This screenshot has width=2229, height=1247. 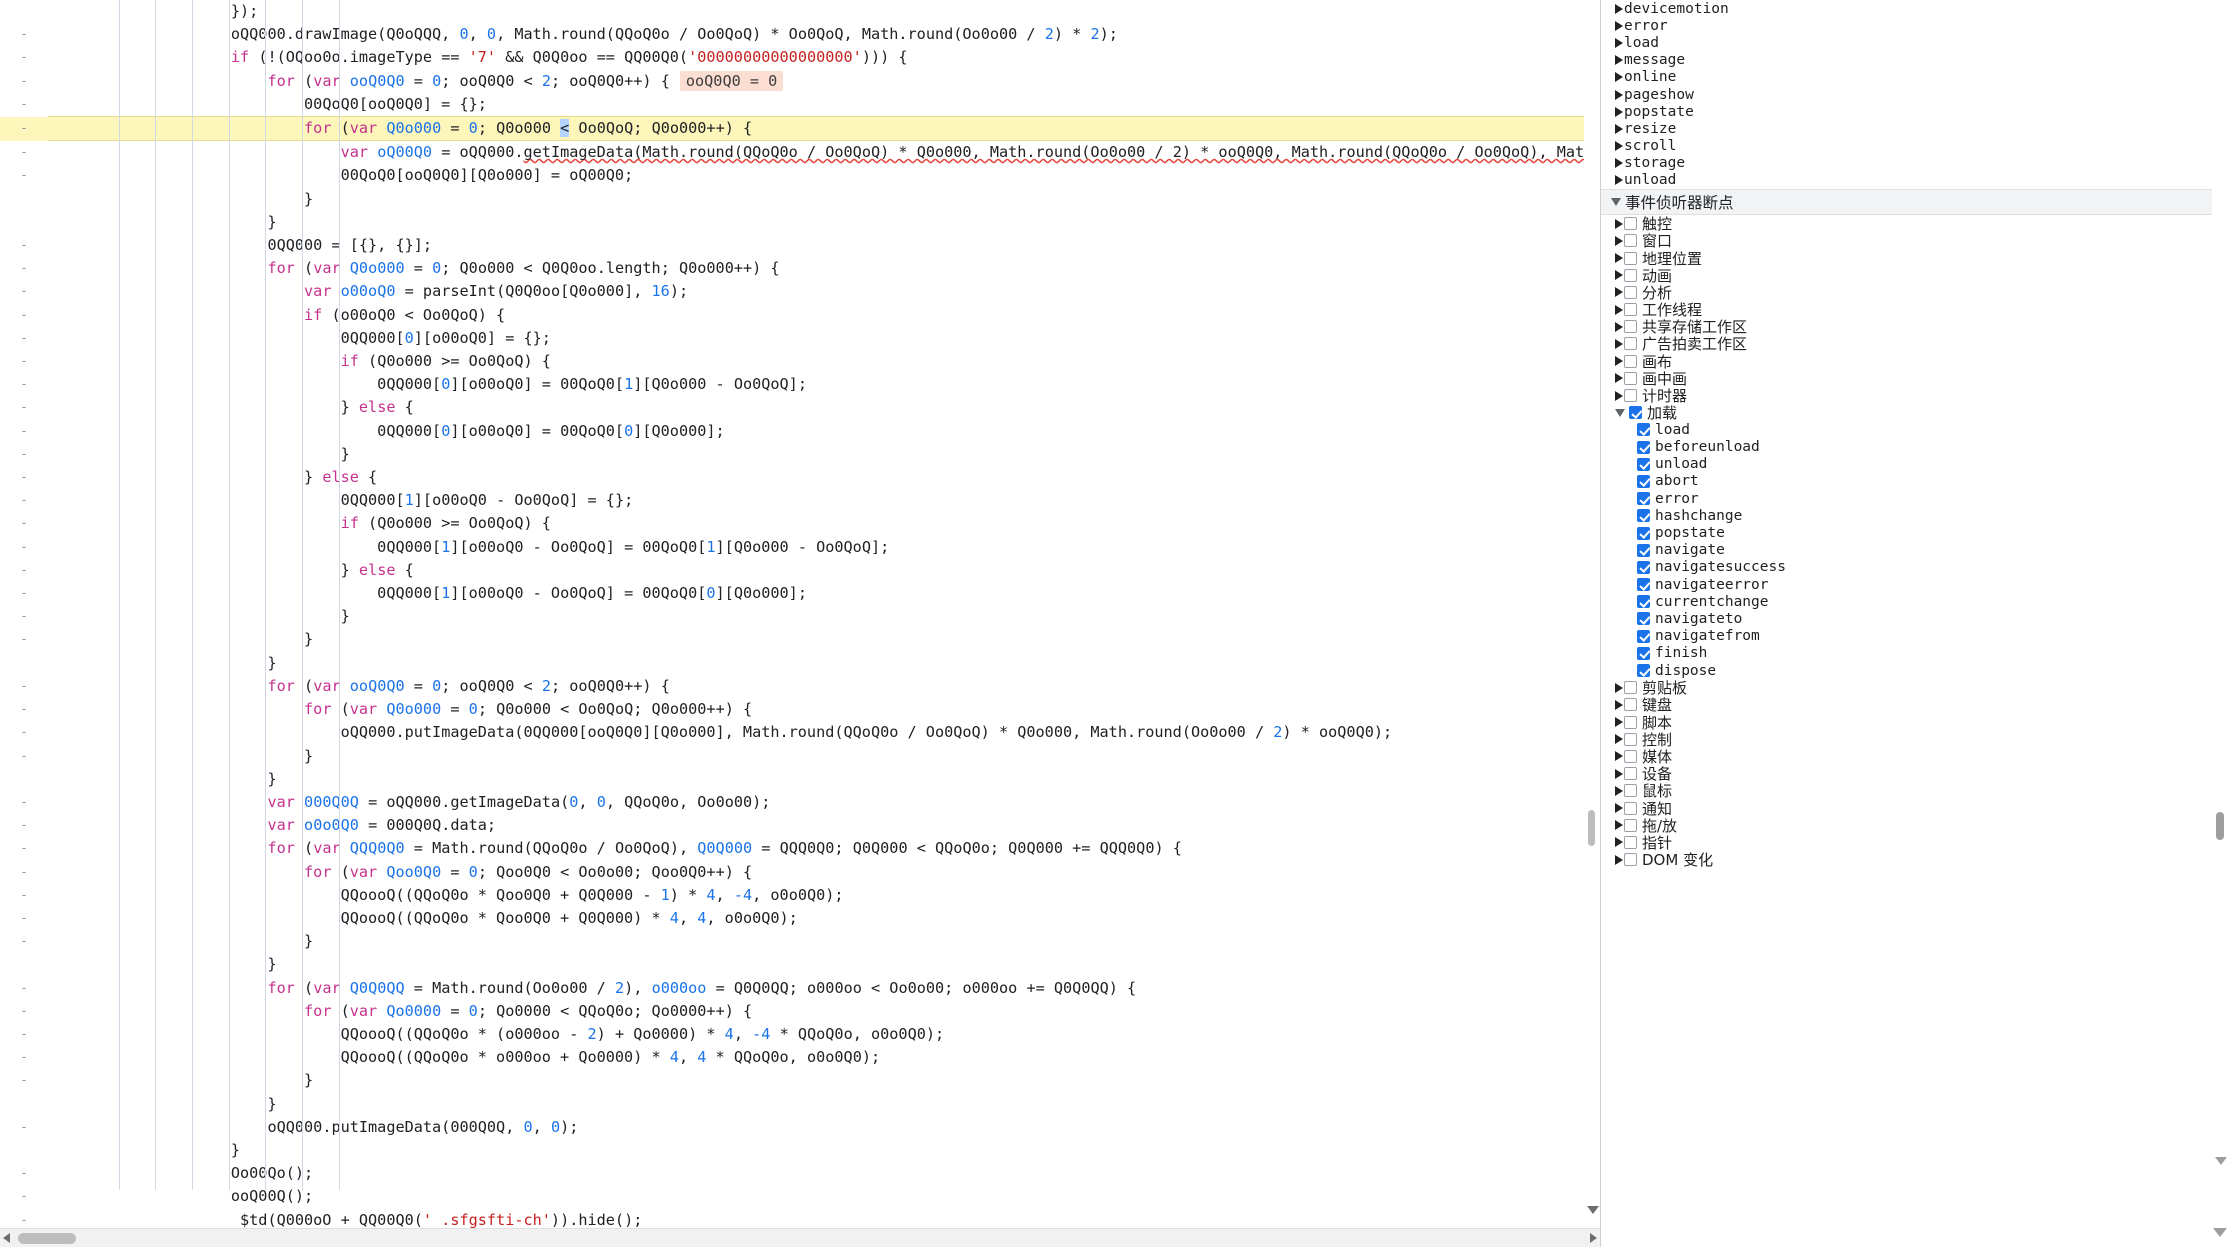 What do you see at coordinates (1907, 344) in the screenshot?
I see `breakpoint-group-row: 广告拍卖工作区` at bounding box center [1907, 344].